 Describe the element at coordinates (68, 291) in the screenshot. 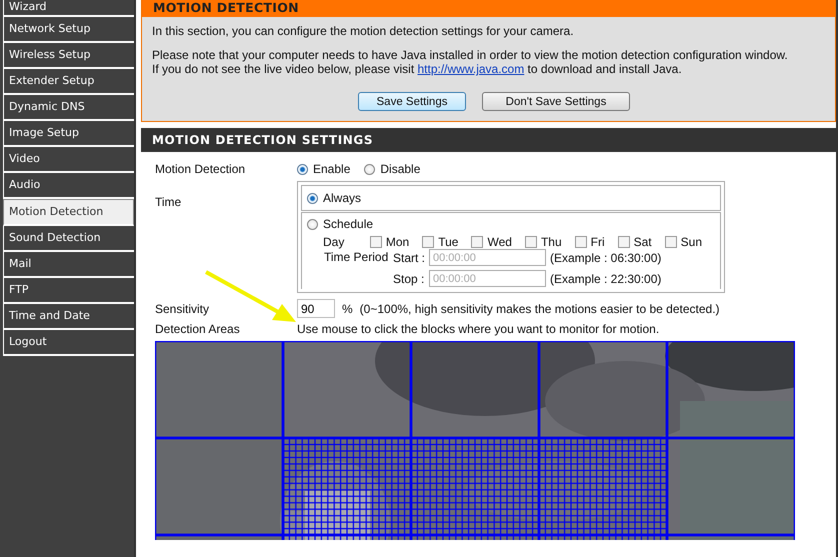

I see `sidebar-item: FTP` at that location.